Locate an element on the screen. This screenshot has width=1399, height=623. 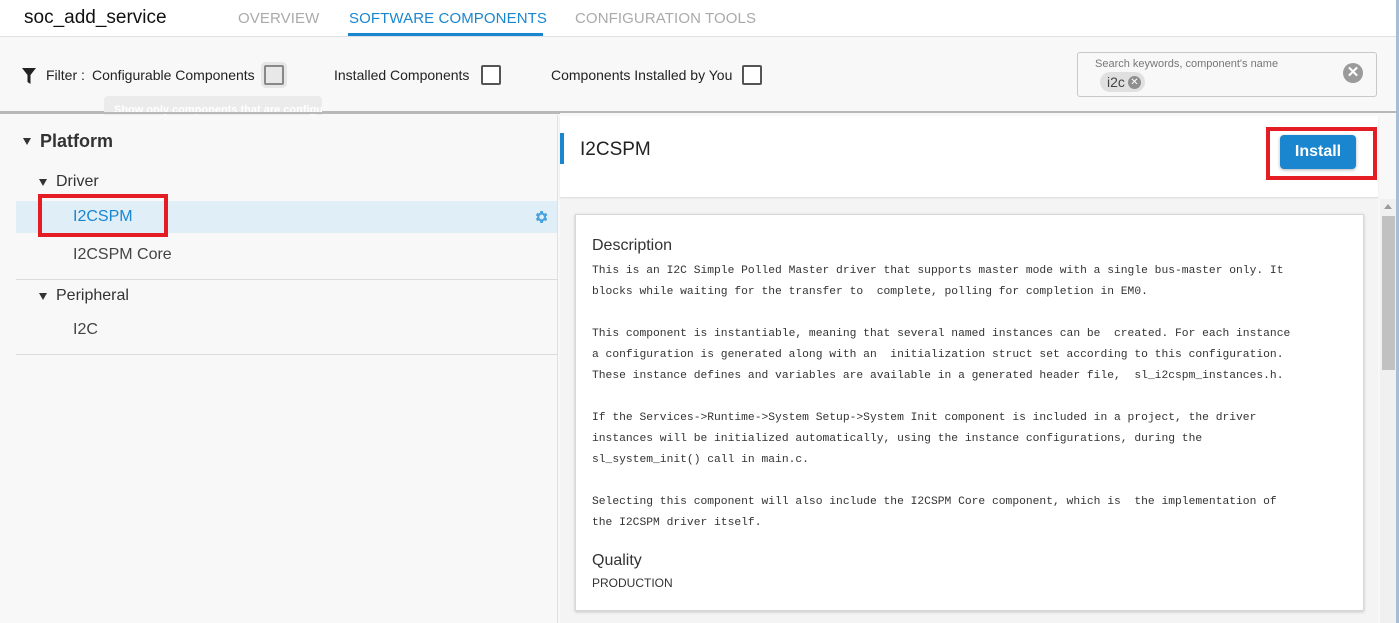
component-detail-header: I2CSPM Install is located at coordinates (969, 157).